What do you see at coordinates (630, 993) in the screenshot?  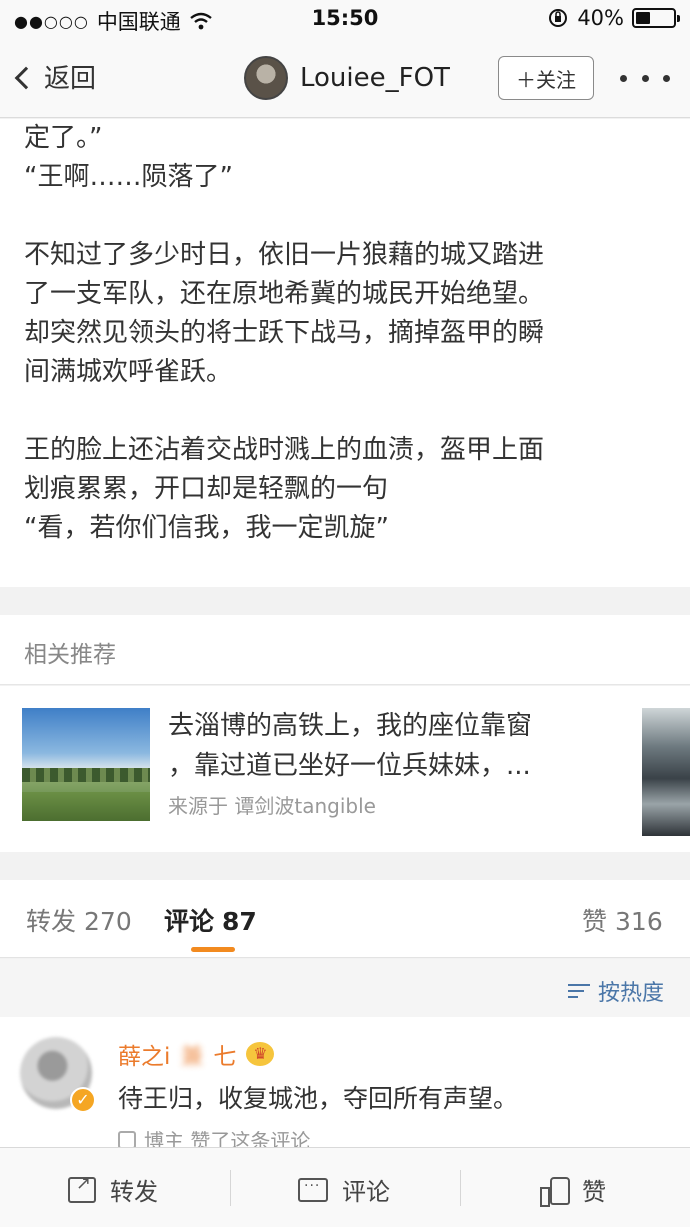 I see `sort-label: 按热度` at bounding box center [630, 993].